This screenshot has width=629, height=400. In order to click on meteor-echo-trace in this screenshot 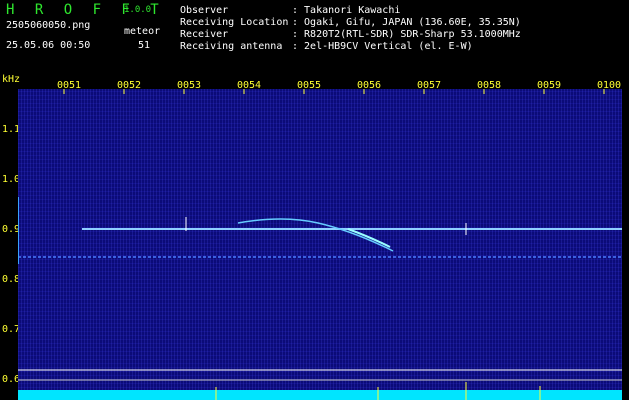, I will do `click(315, 235)`.